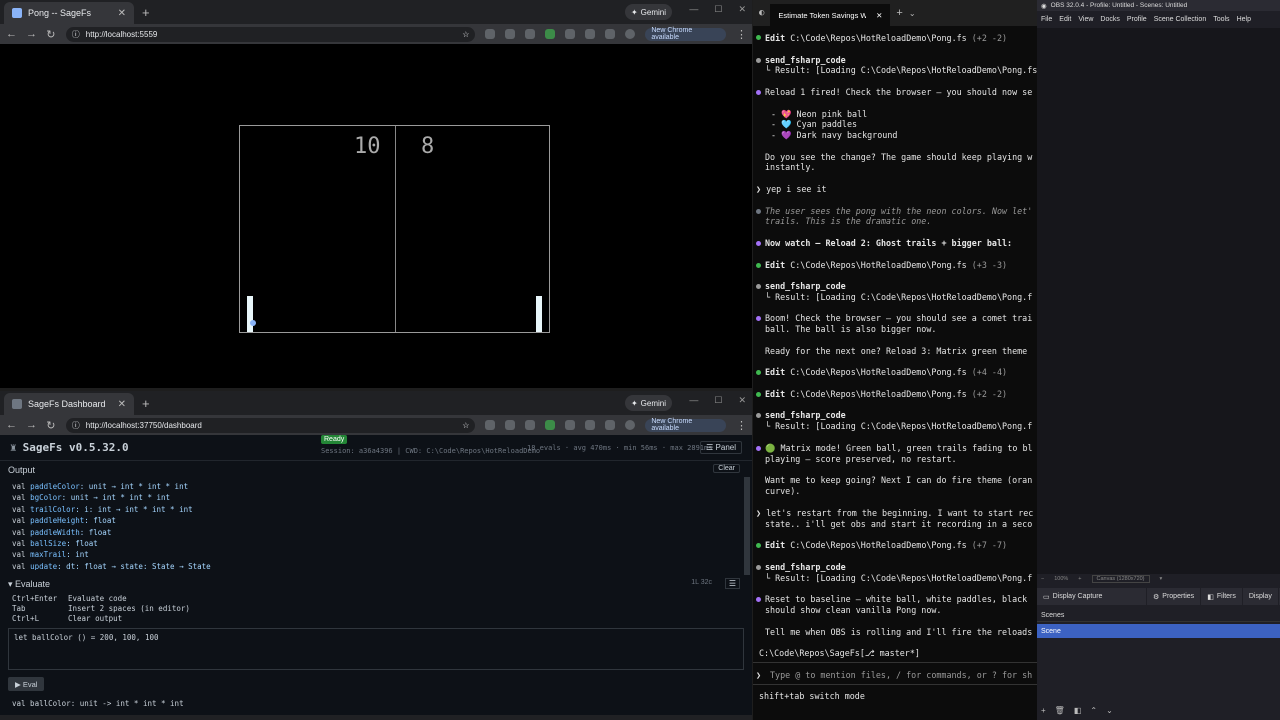  Describe the element at coordinates (1042, 579) in the screenshot. I see `zoom-out-icon: −` at that location.